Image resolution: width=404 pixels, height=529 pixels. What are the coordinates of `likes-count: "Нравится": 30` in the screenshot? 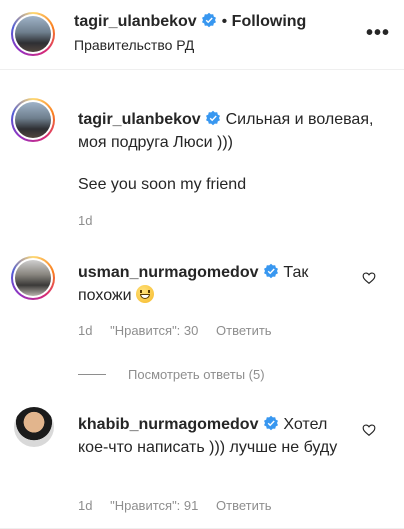 It's located at (154, 330).